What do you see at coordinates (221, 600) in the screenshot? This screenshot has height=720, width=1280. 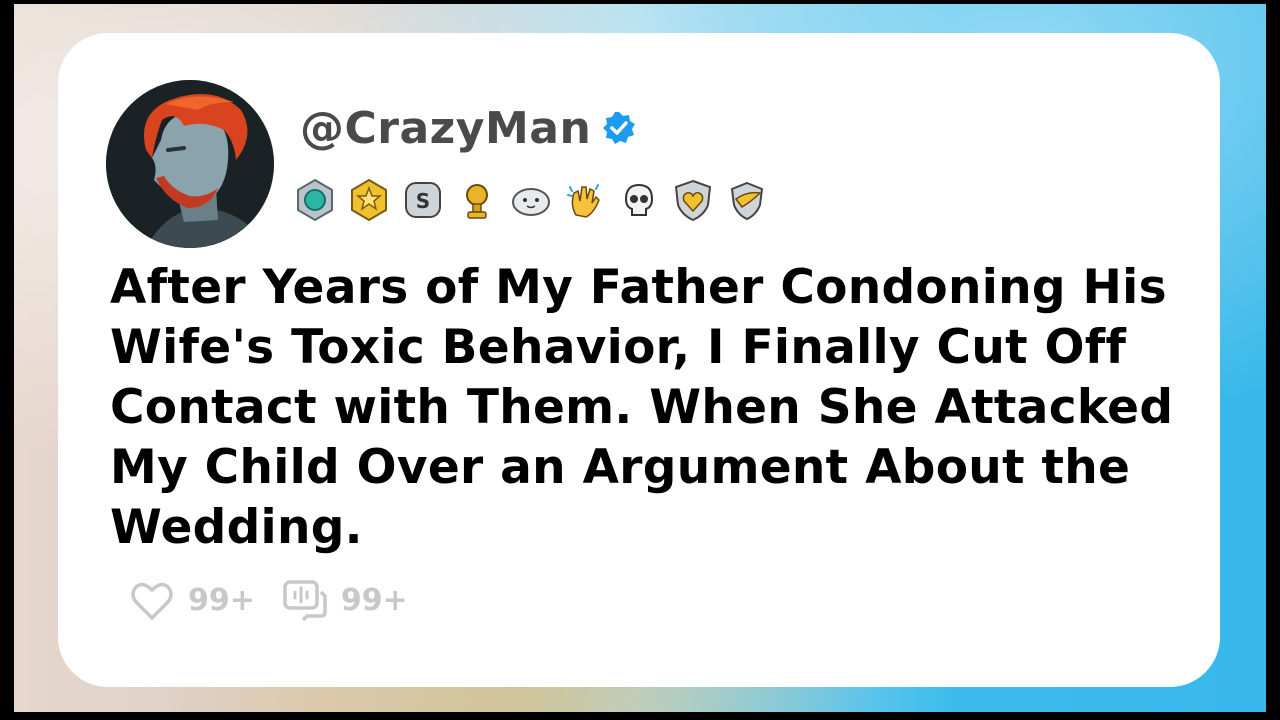 I see `likes-count: 99+` at bounding box center [221, 600].